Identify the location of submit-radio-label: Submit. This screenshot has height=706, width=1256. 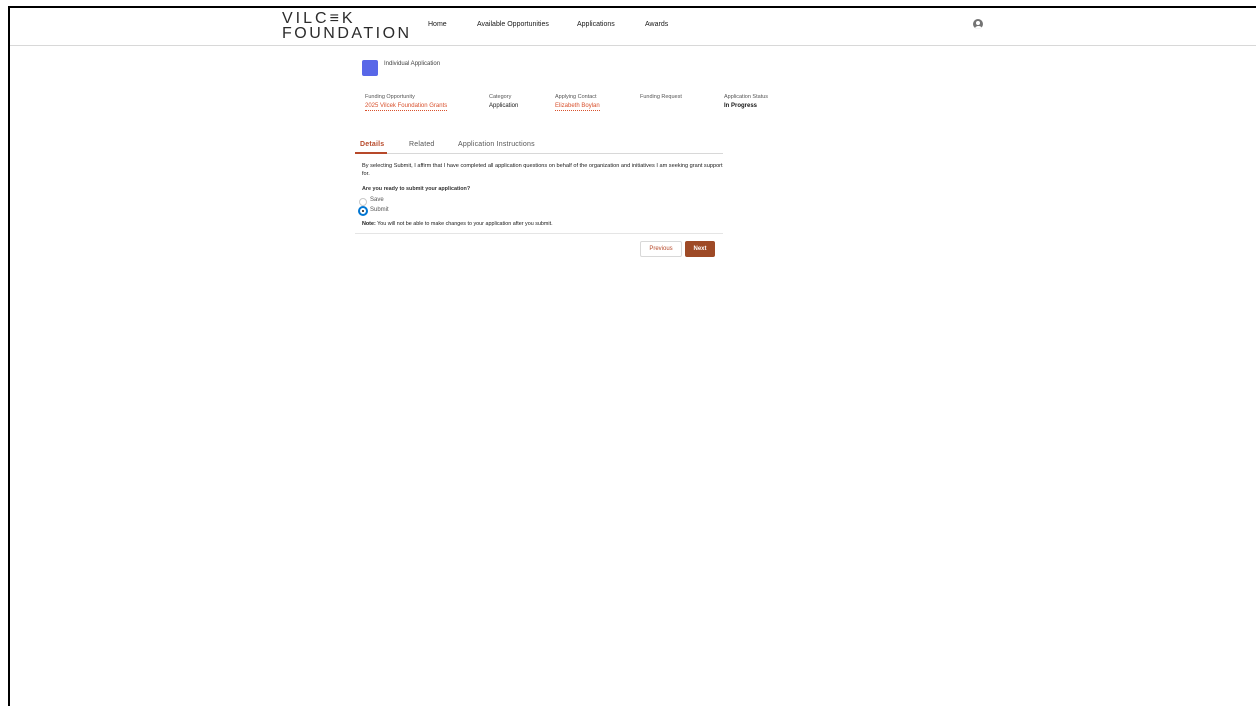
(379, 210).